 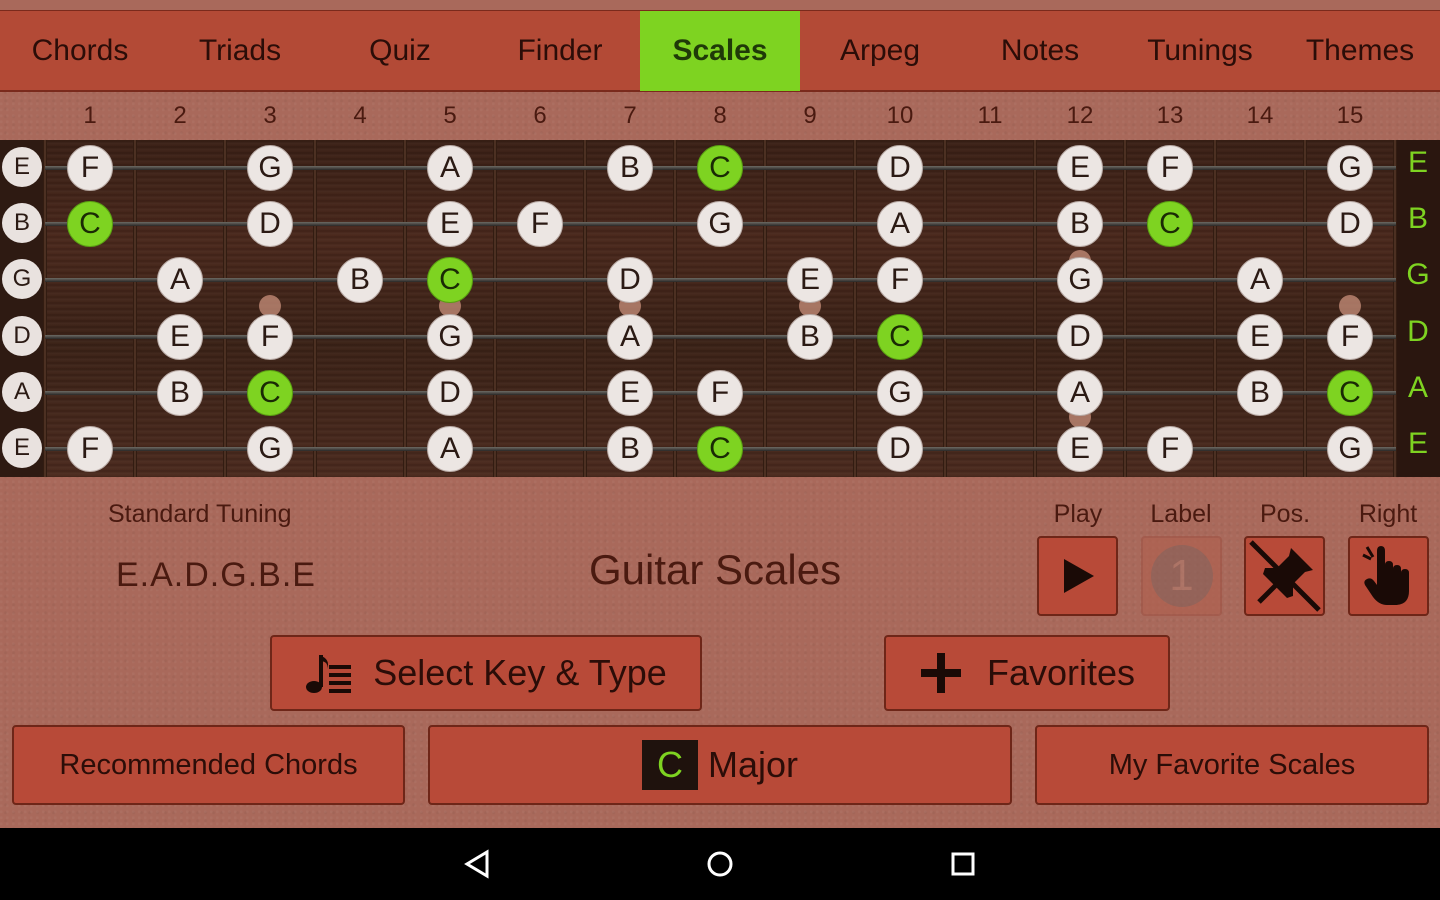 What do you see at coordinates (1200, 51) in the screenshot?
I see `tab-tunings: Tunings` at bounding box center [1200, 51].